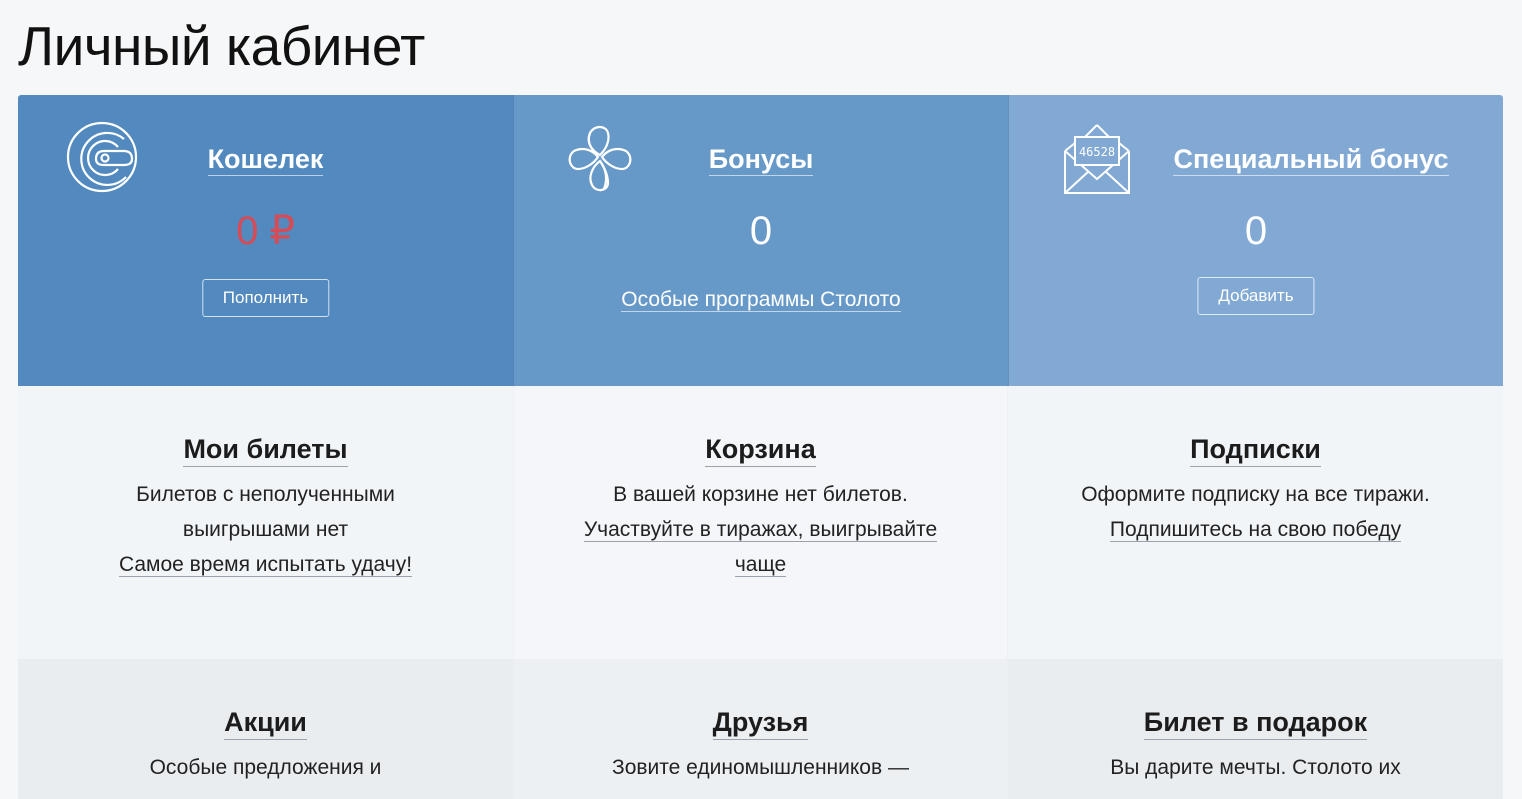 This screenshot has height=799, width=1522. What do you see at coordinates (265, 529) in the screenshot?
I see `tickets-text-line-2: выигрышами нет` at bounding box center [265, 529].